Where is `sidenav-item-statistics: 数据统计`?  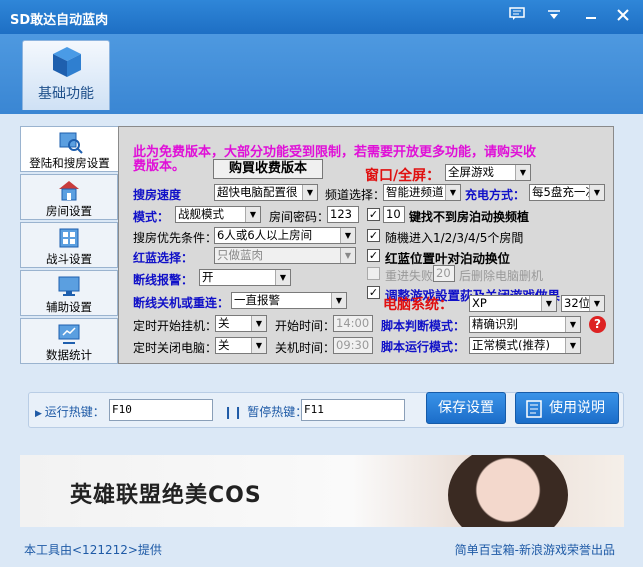 sidenav-item-statistics: 数据统计 is located at coordinates (69, 341).